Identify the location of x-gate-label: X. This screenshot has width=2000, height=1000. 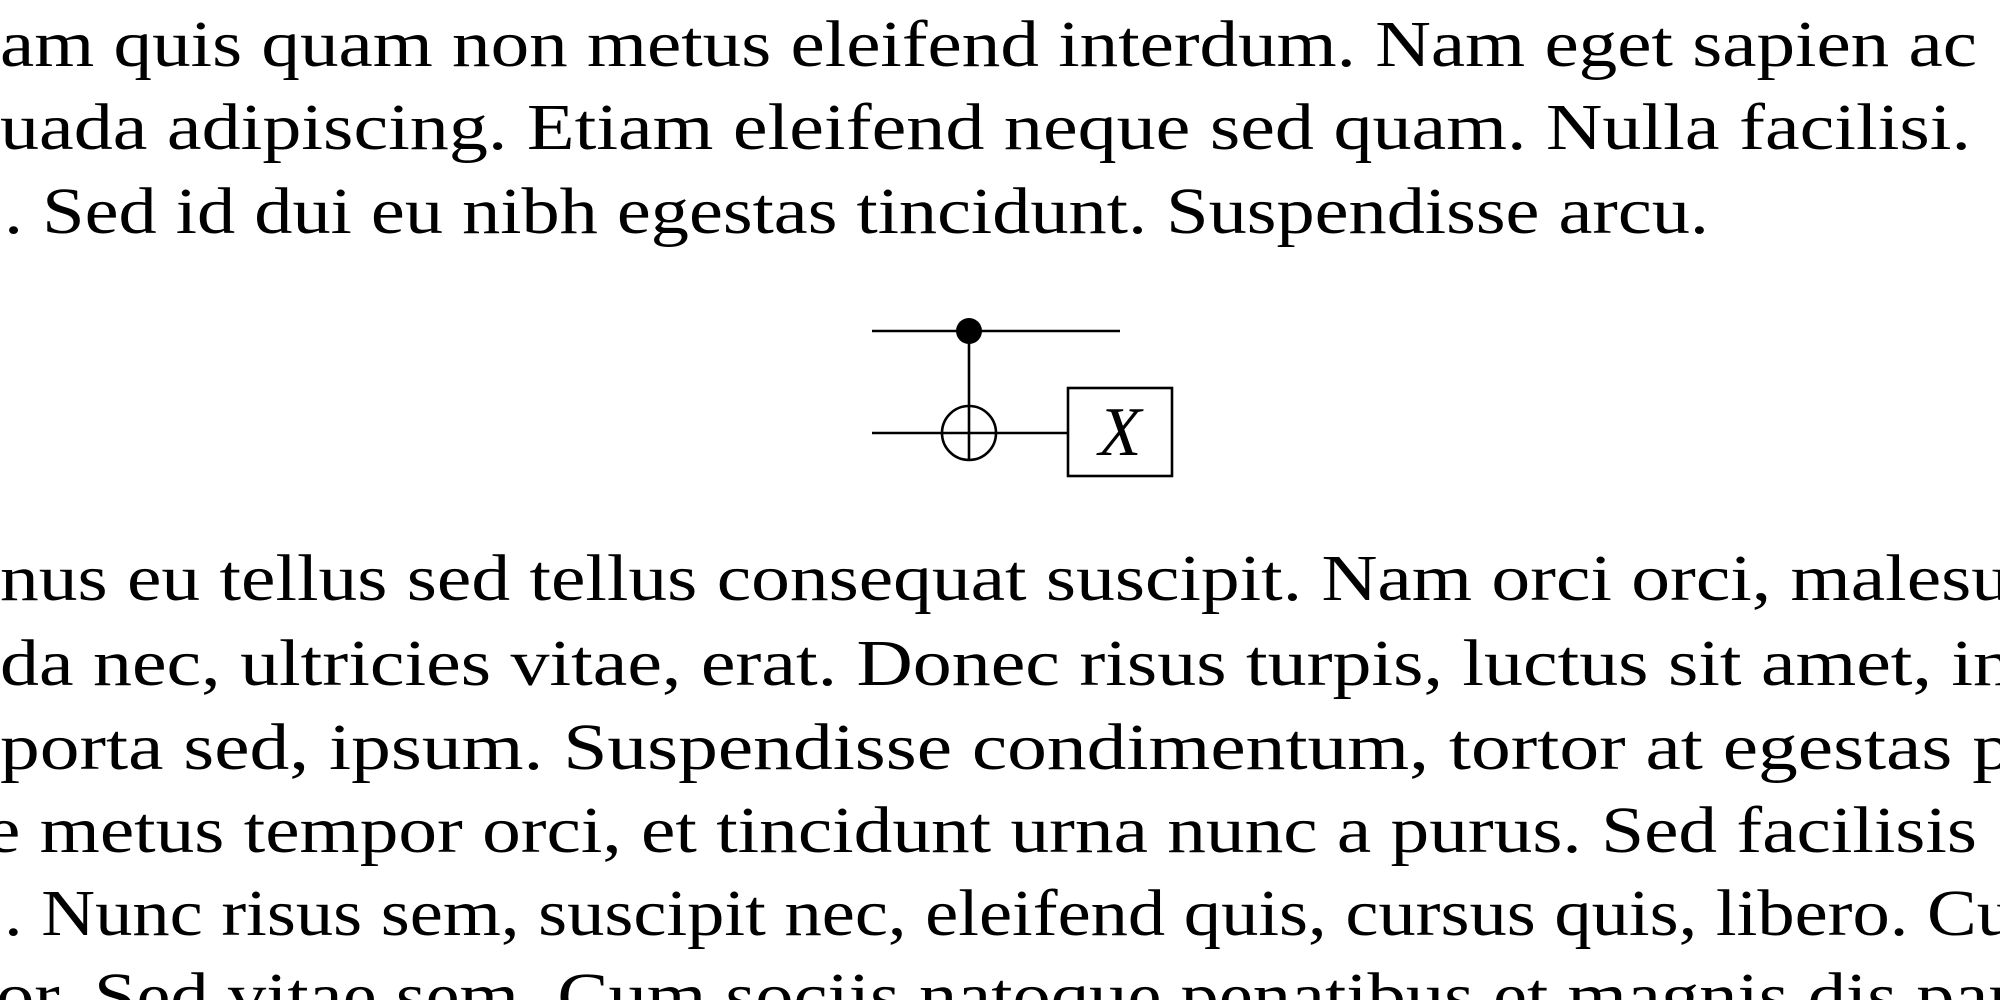
(1120, 432).